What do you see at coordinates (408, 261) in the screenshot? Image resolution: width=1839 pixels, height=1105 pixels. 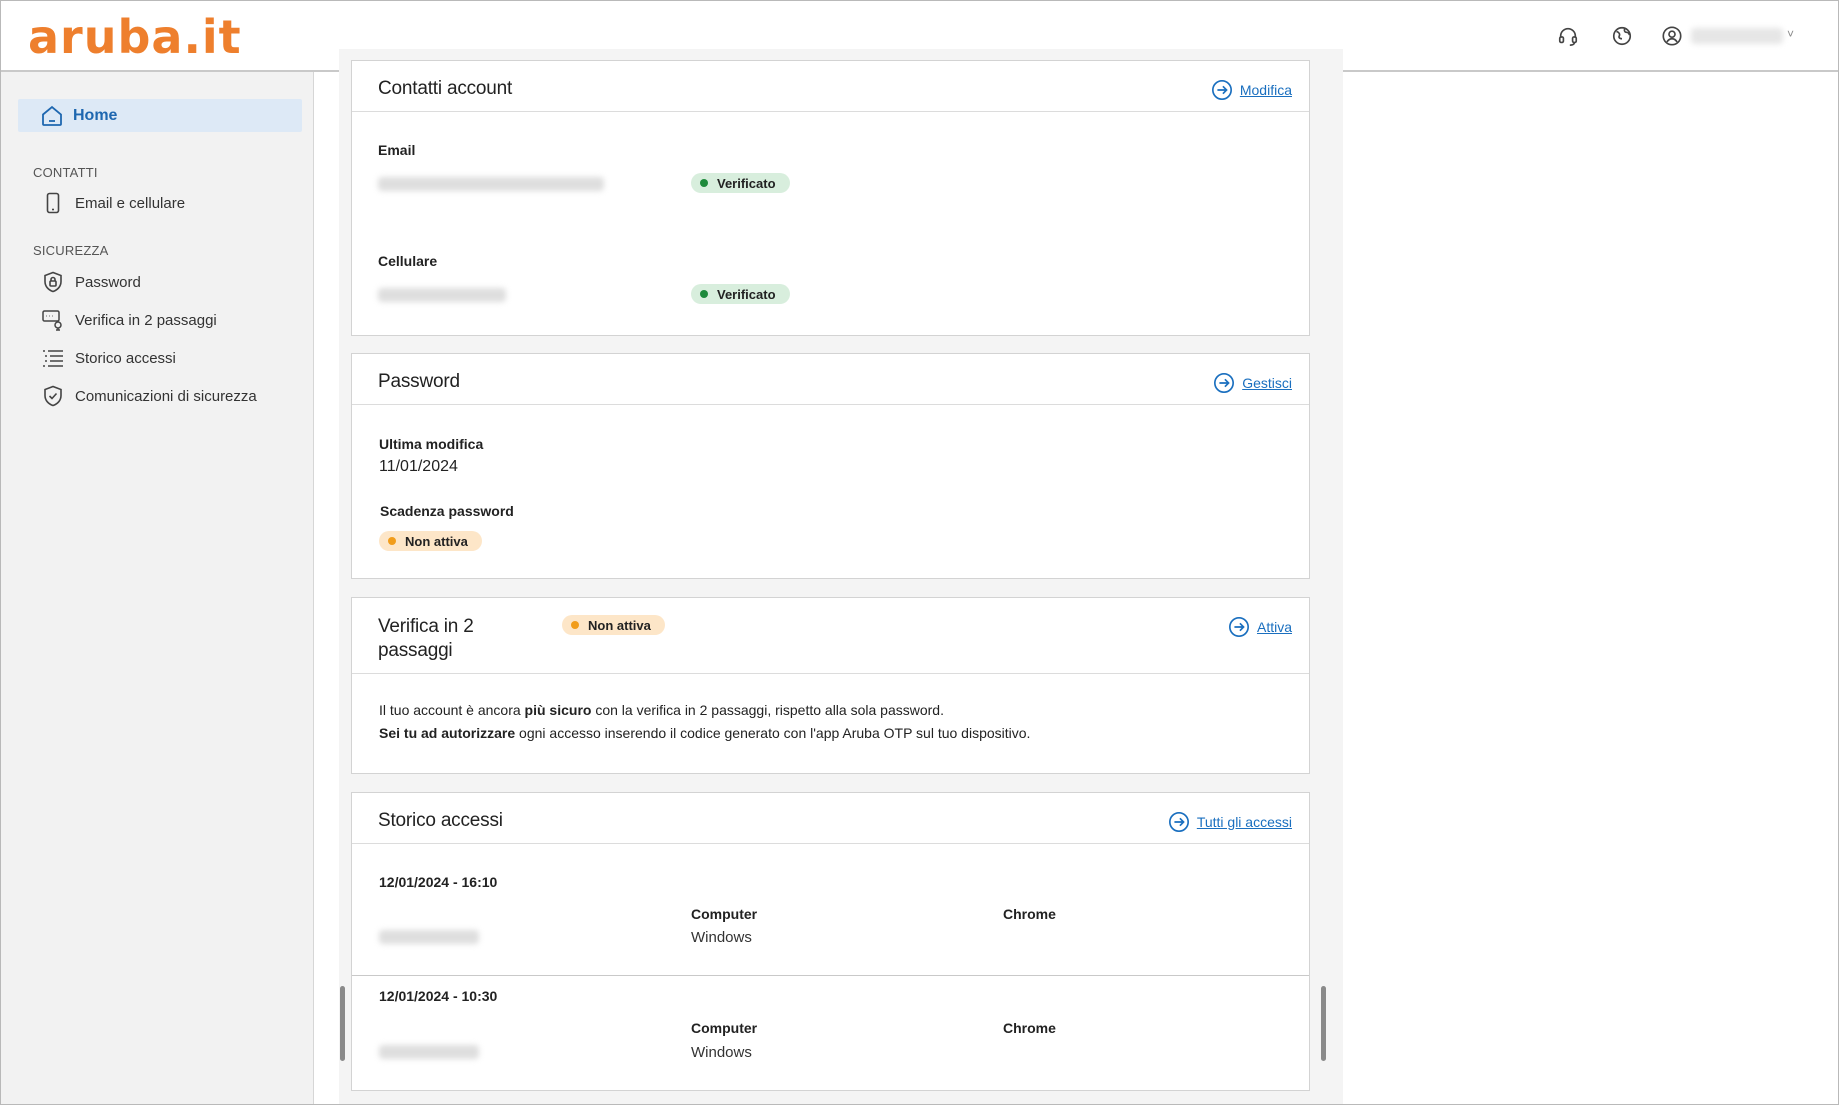 I see `cellulare-label: Cellulare` at bounding box center [408, 261].